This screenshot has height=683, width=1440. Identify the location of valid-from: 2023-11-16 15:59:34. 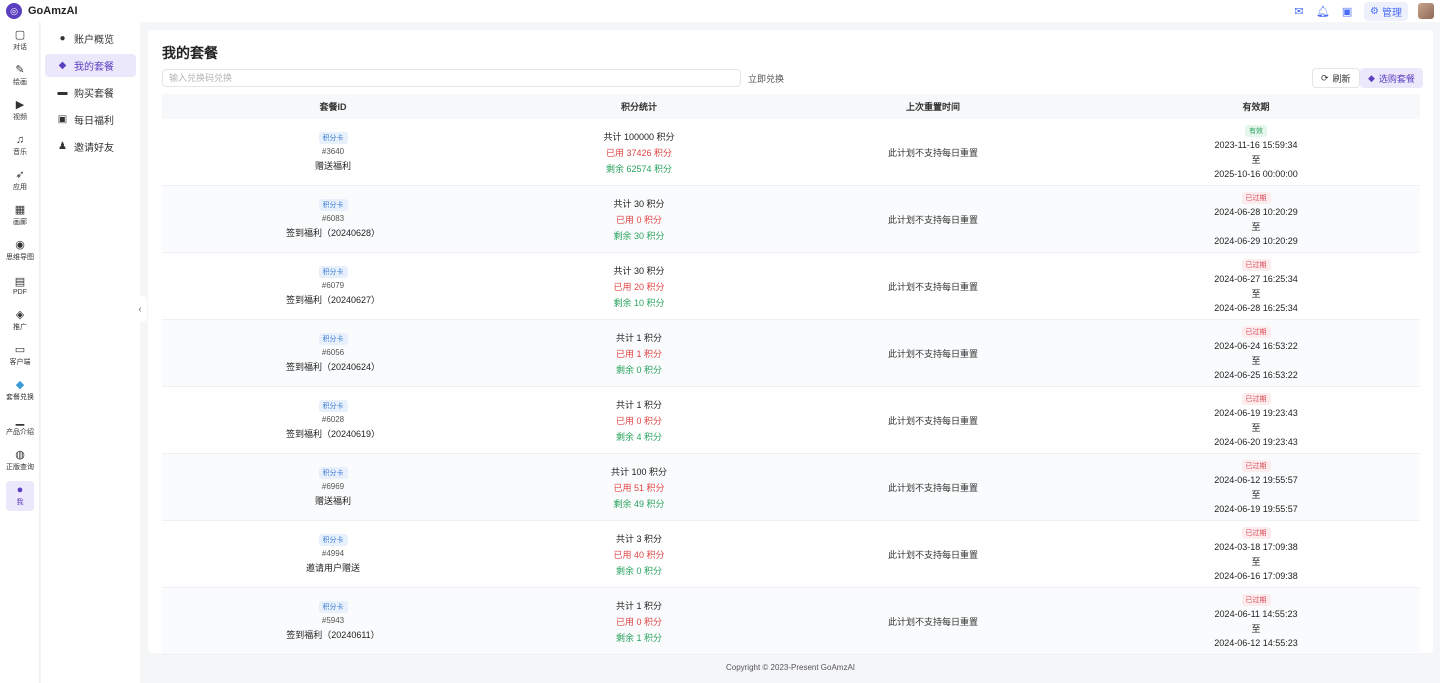
(1256, 145).